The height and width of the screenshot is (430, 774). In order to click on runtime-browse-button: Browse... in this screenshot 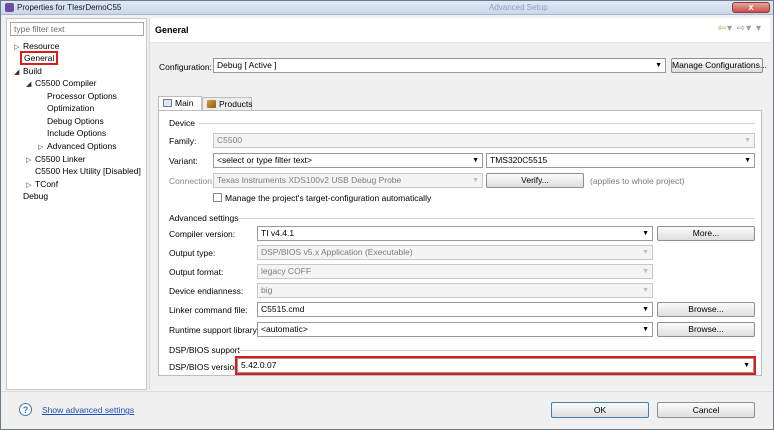, I will do `click(706, 329)`.